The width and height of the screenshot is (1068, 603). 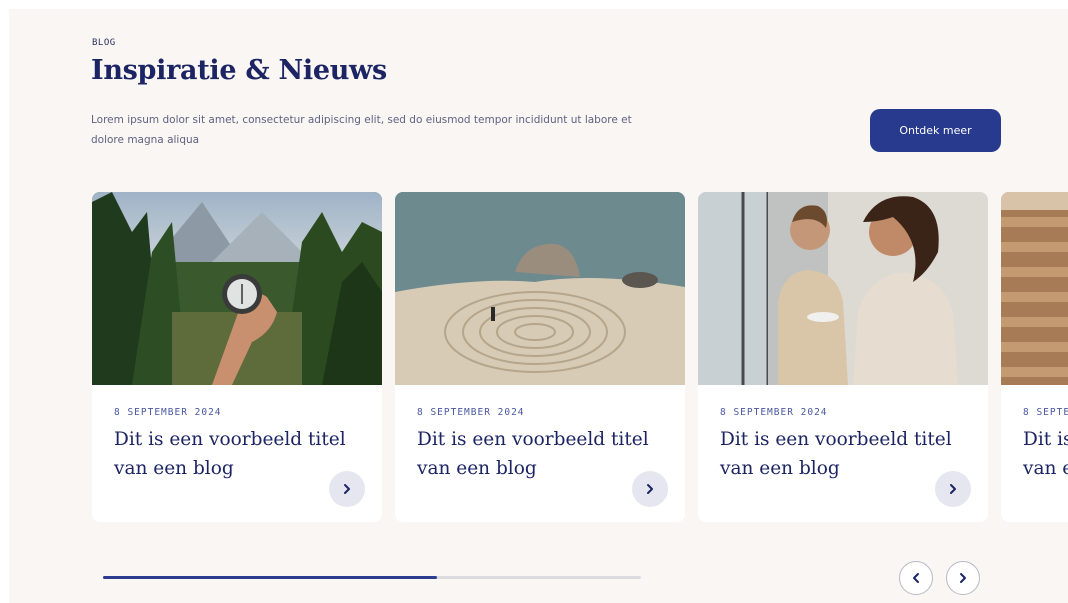 I want to click on carousel-progress-fill, so click(x=270, y=577).